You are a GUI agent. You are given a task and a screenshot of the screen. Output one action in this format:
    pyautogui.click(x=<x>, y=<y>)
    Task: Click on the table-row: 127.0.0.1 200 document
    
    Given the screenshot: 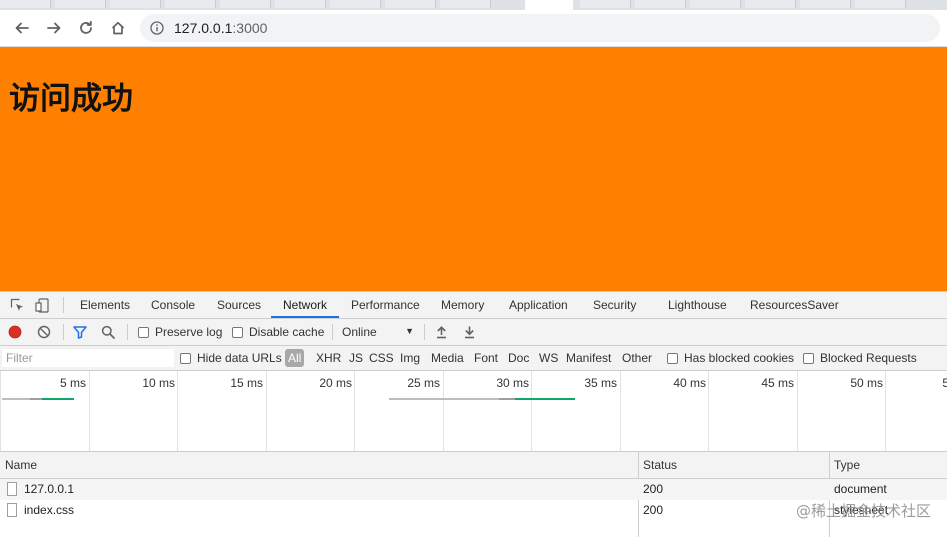 What is the action you would take?
    pyautogui.click(x=473, y=489)
    